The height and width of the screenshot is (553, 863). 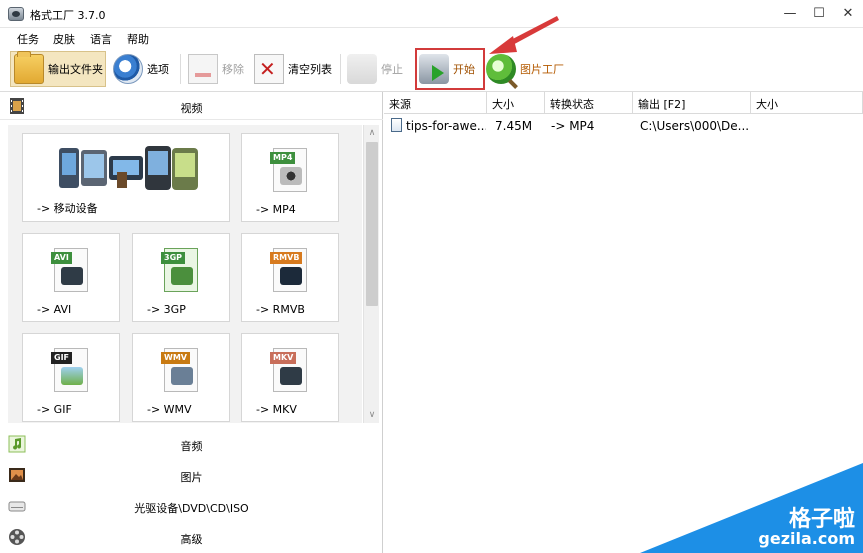 What do you see at coordinates (233, 69) in the screenshot?
I see `remove-label: 移除` at bounding box center [233, 69].